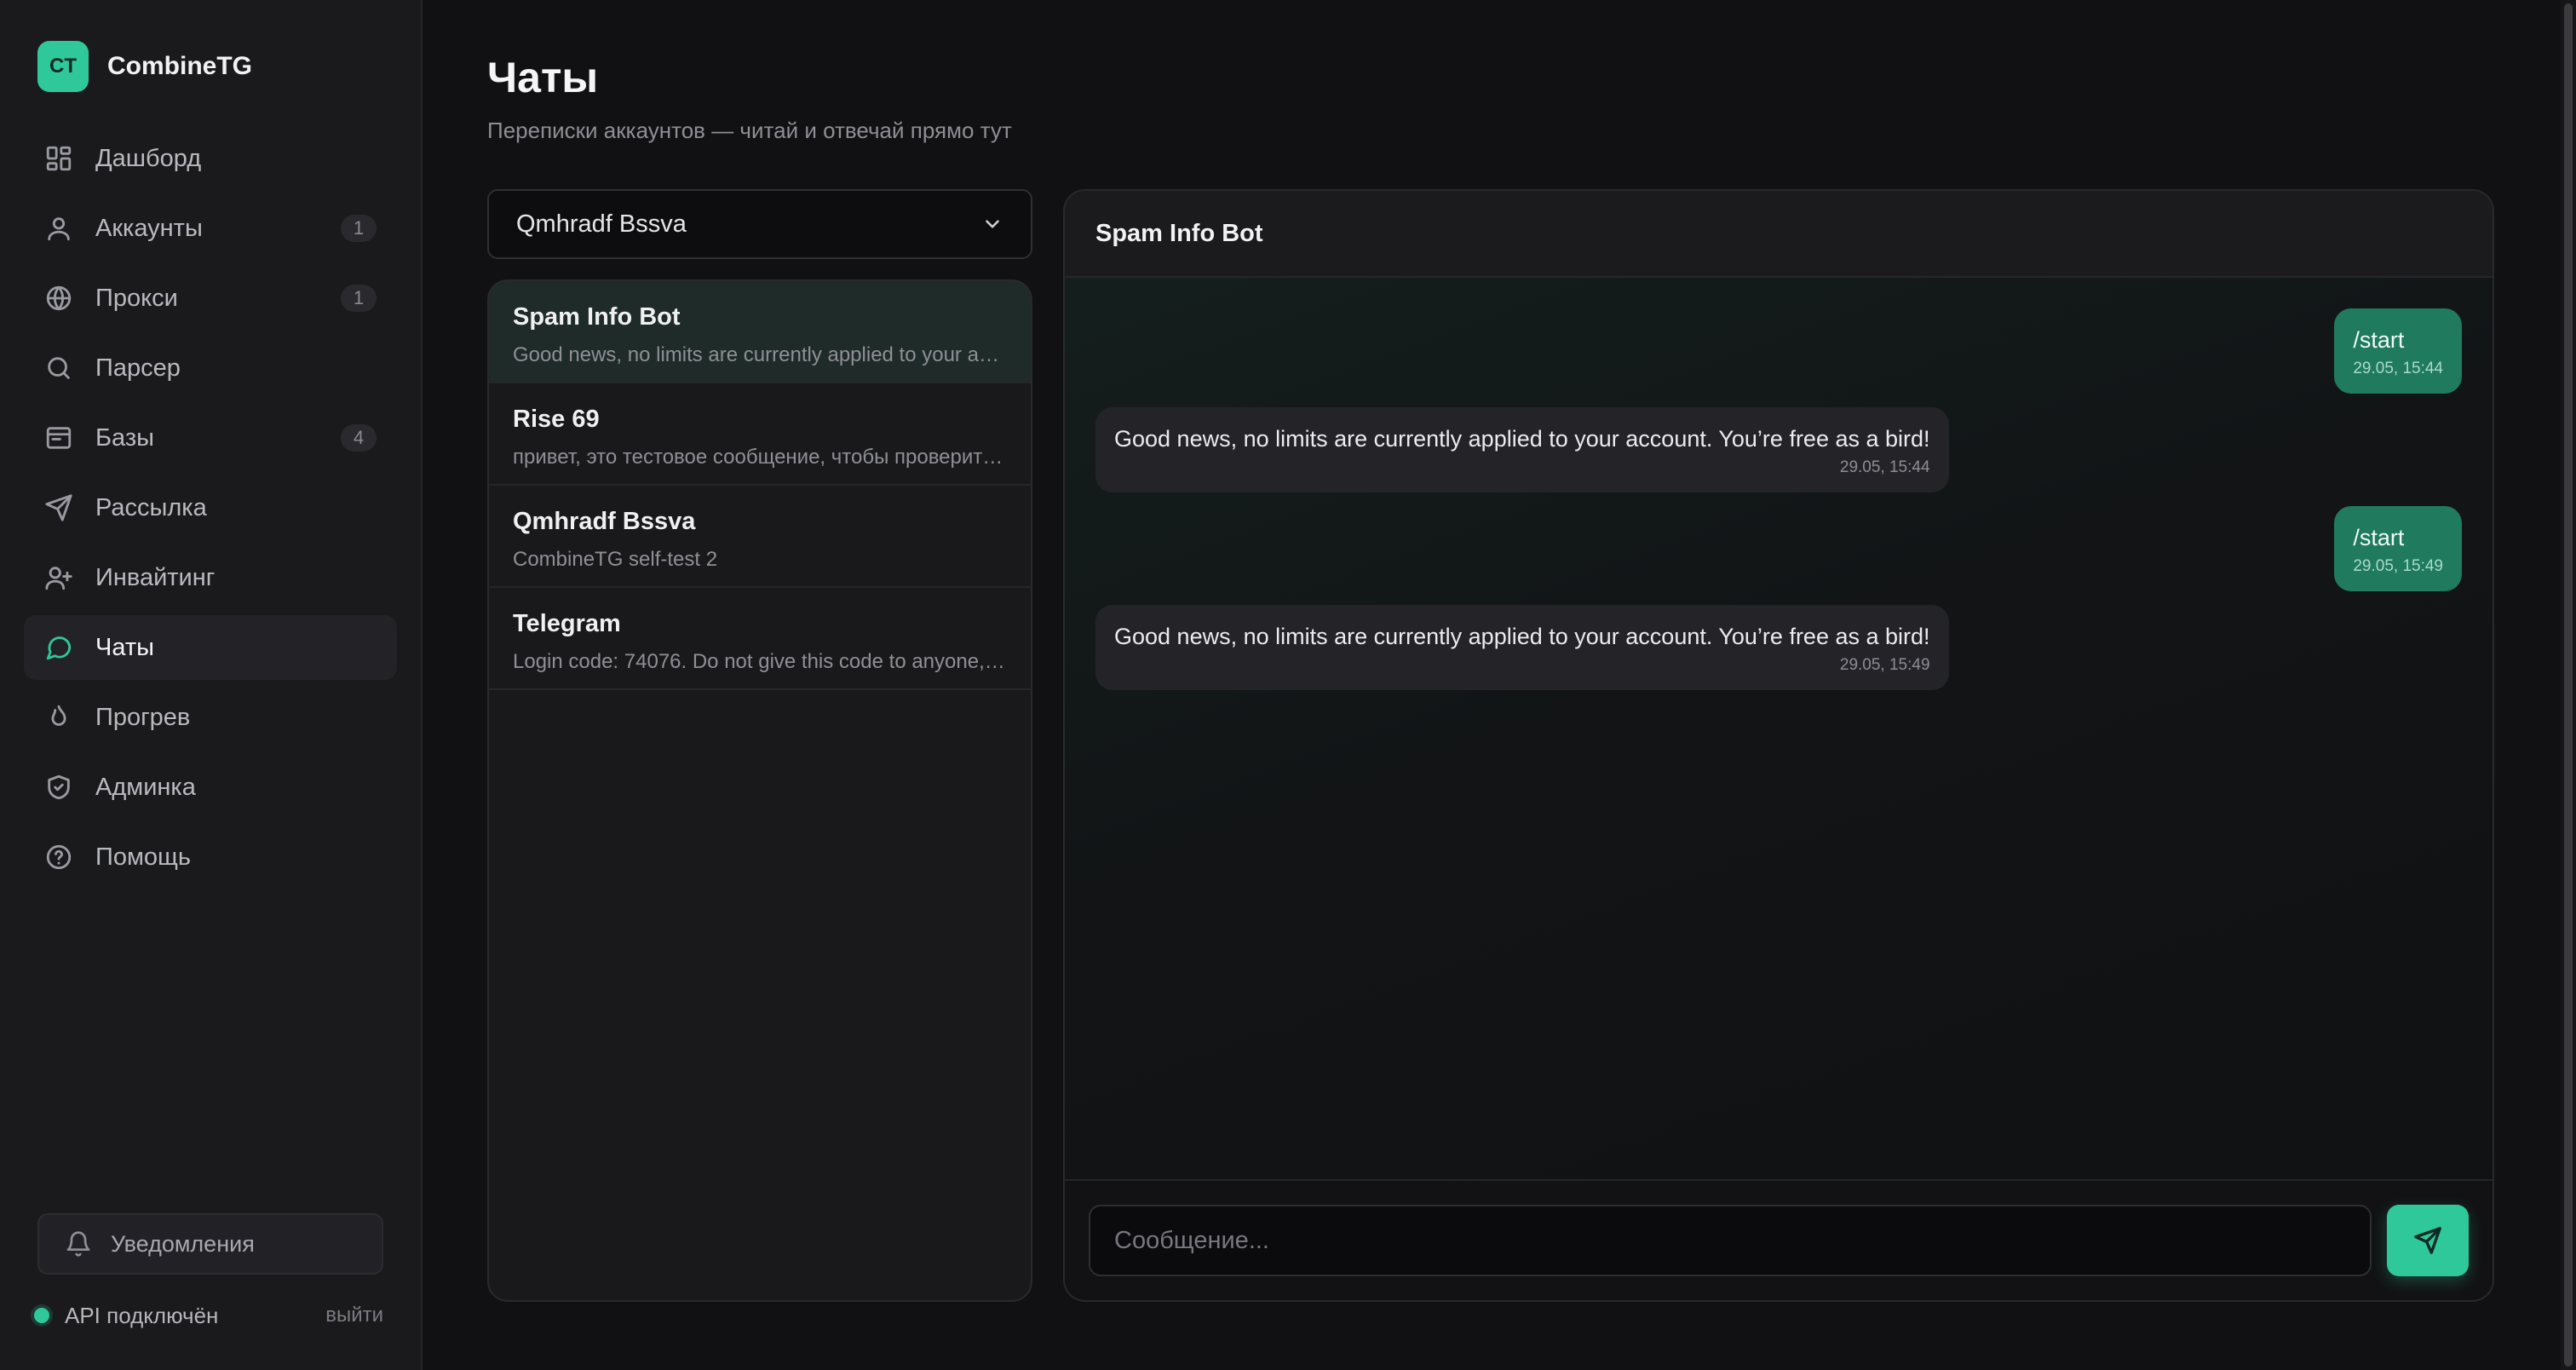 Image resolution: width=2576 pixels, height=1370 pixels. I want to click on chevron-down-icon, so click(993, 224).